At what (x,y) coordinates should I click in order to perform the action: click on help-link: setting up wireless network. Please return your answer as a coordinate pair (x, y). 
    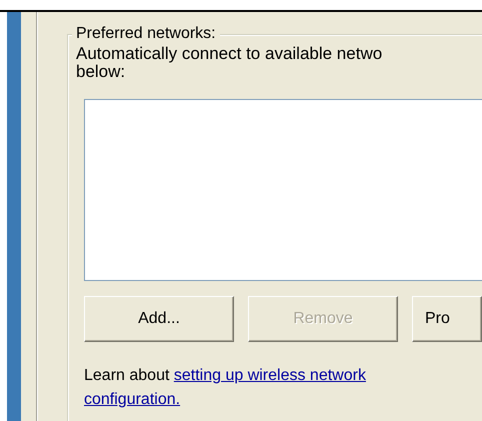
    Looking at the image, I should click on (270, 375).